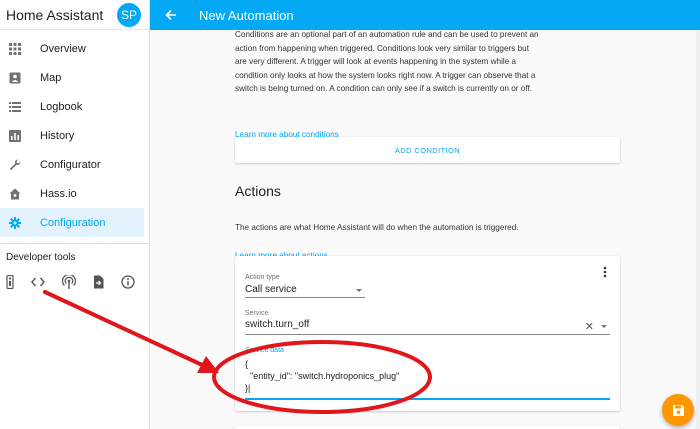  Describe the element at coordinates (15, 223) in the screenshot. I see `gear-icon` at that location.